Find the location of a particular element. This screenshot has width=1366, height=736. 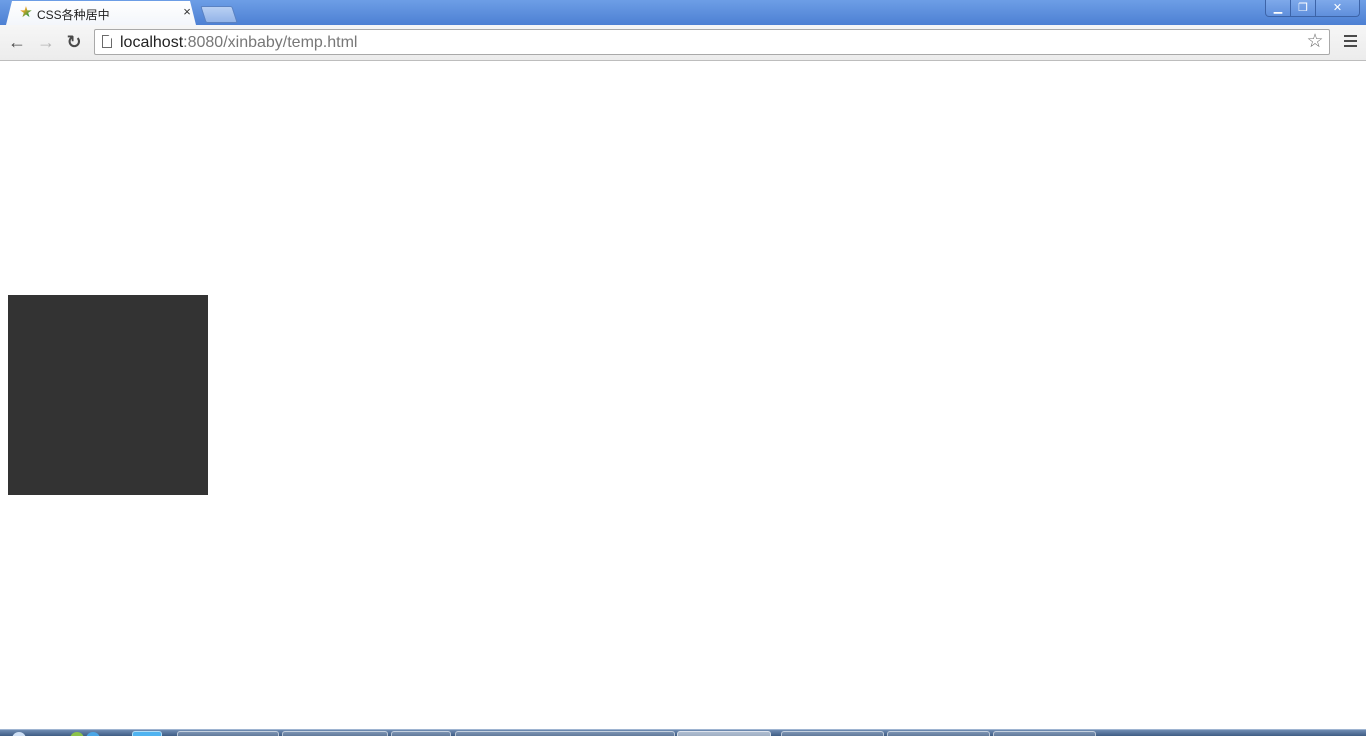

window-controls: ▁ ❐ ✕ is located at coordinates (1312, 8).